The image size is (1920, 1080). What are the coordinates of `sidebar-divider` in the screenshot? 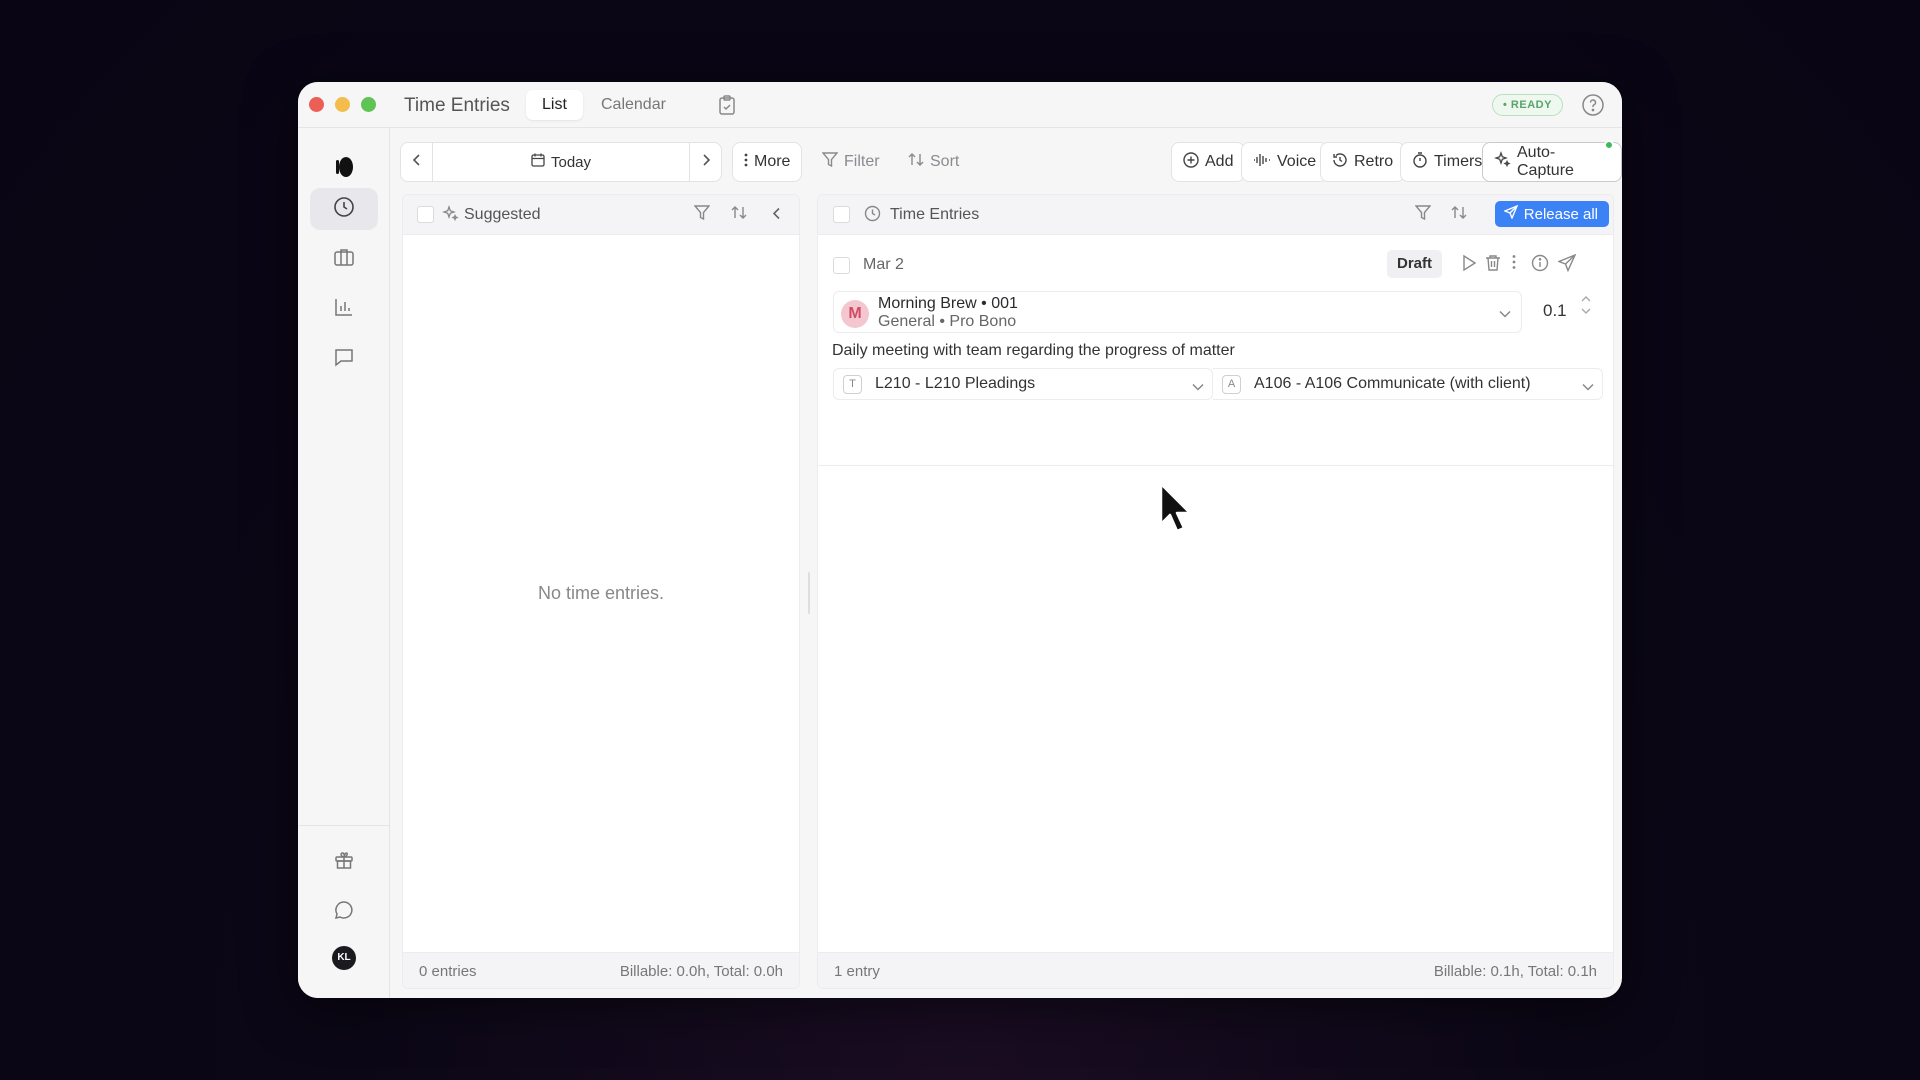 It's located at (343, 825).